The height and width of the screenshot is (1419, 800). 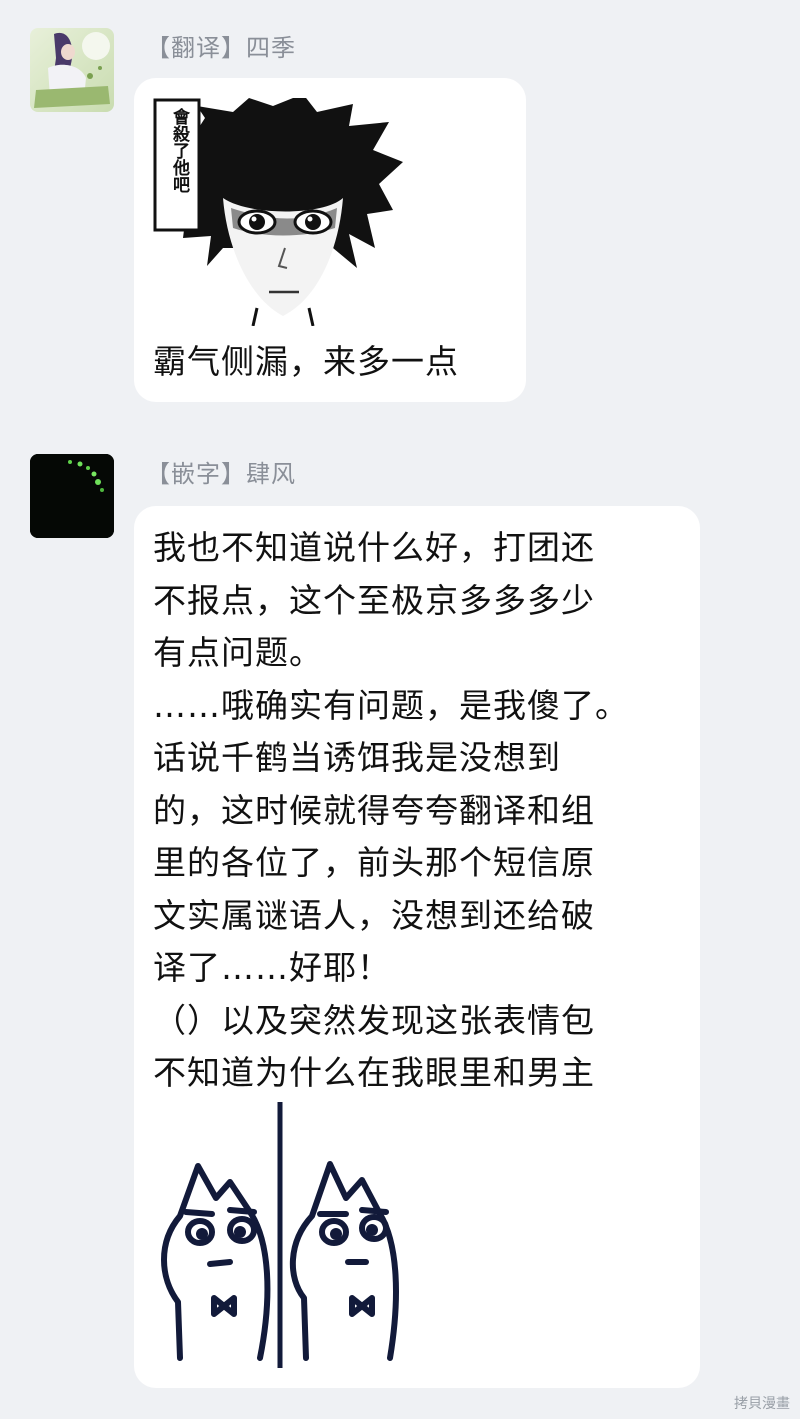 I want to click on sender-name: 【嵌字】肆风, so click(x=221, y=474).